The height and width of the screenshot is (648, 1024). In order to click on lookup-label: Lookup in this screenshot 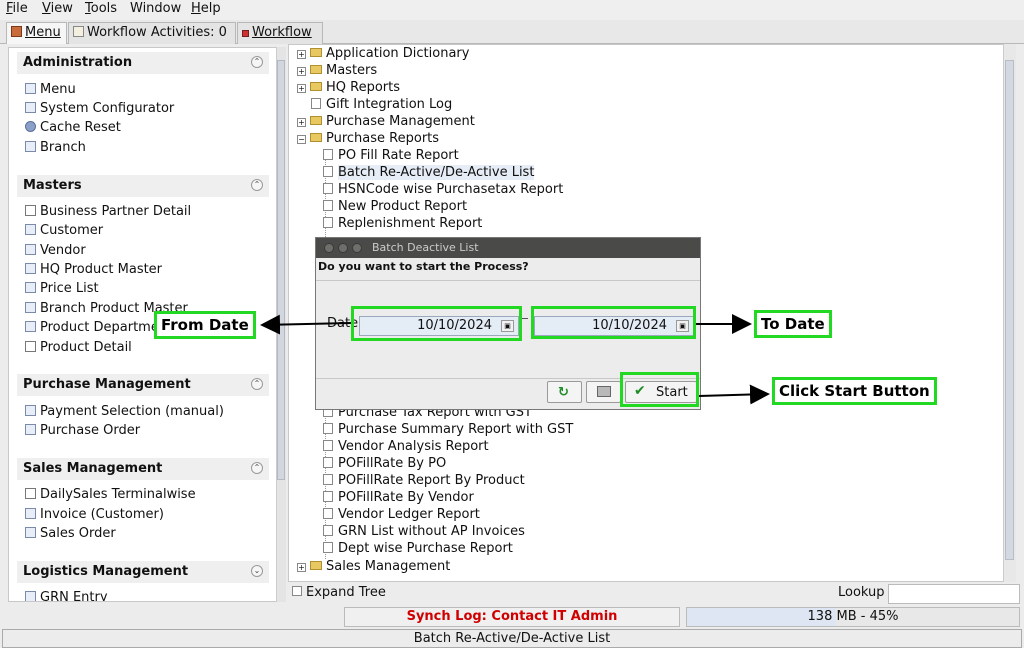, I will do `click(861, 592)`.